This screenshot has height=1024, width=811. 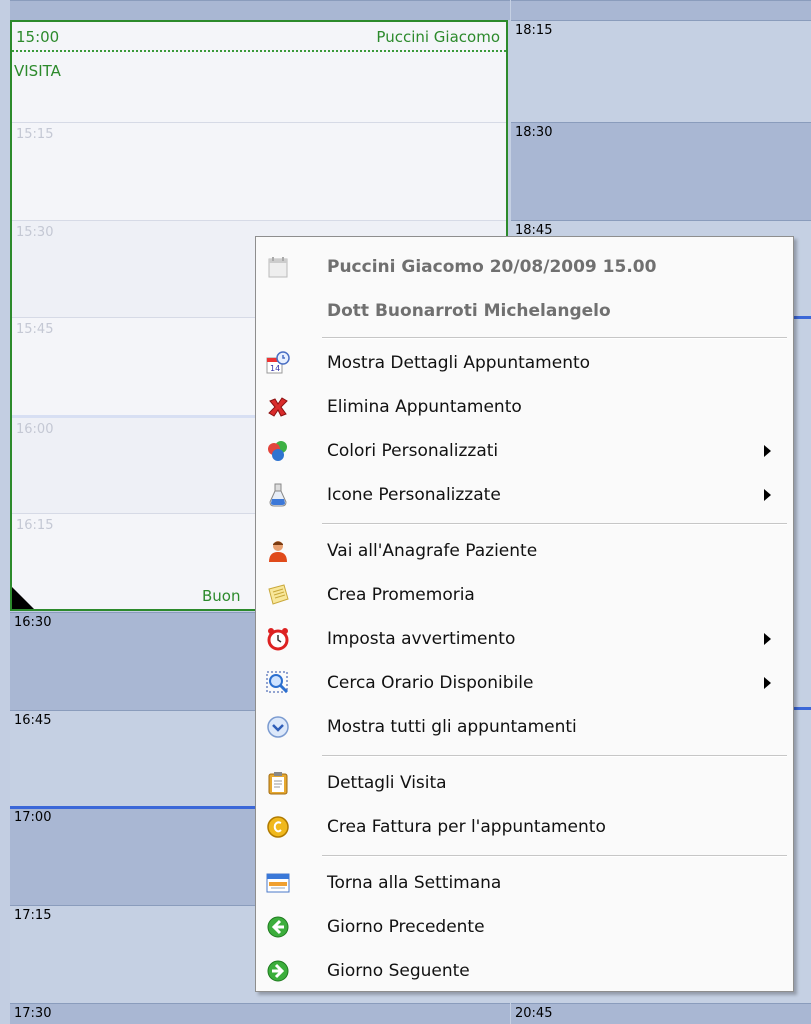 I want to click on time-slot: 20:45, so click(x=661, y=1013).